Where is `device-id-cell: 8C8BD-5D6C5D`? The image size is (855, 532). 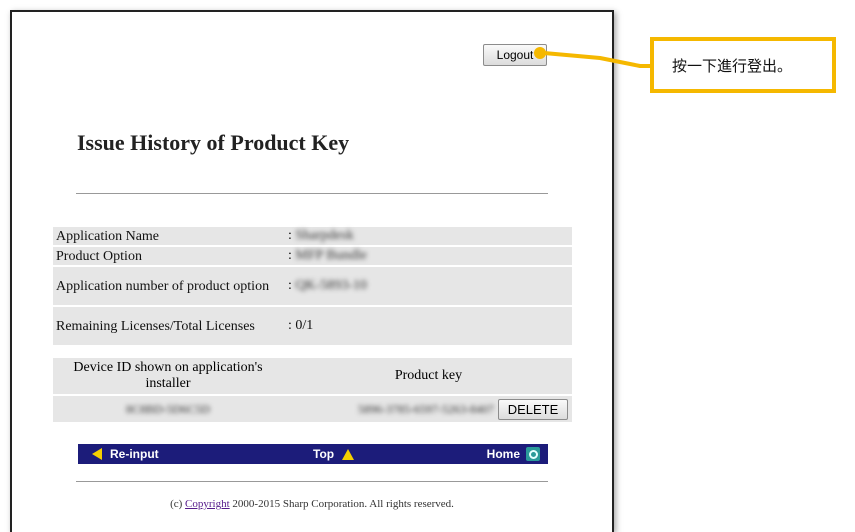
device-id-cell: 8C8BD-5D6C5D is located at coordinates (168, 409).